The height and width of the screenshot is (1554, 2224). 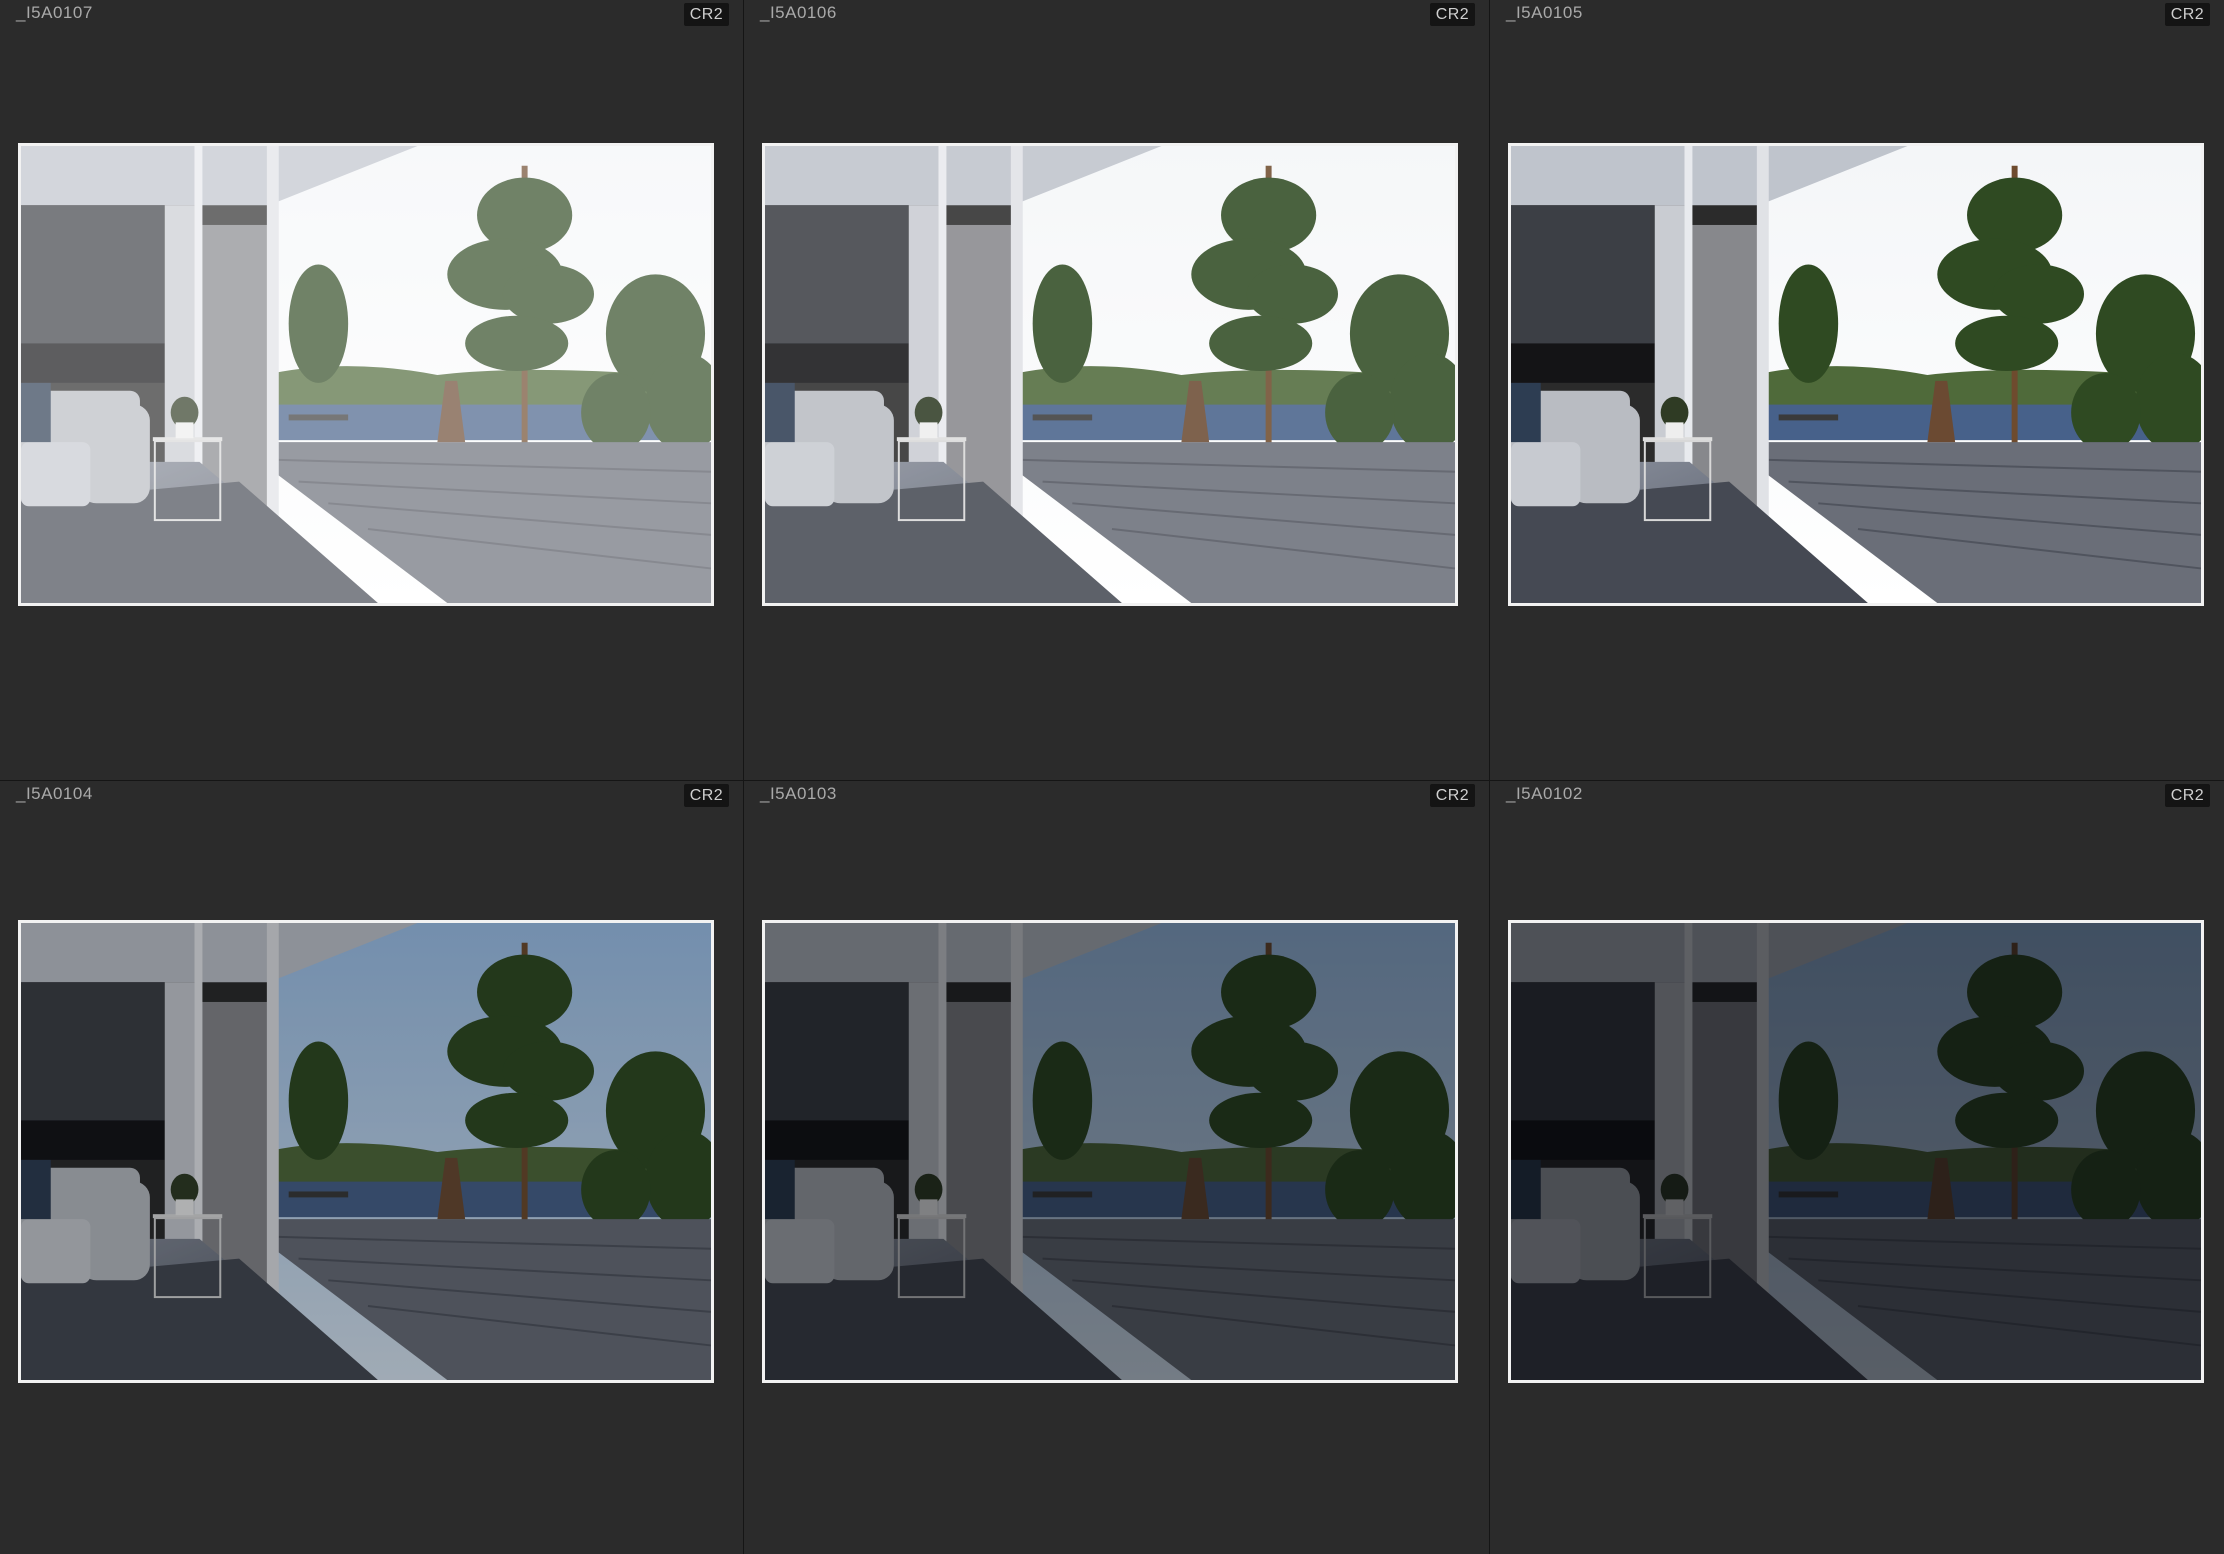 I want to click on filename-label: _I5A0107, so click(x=54, y=12).